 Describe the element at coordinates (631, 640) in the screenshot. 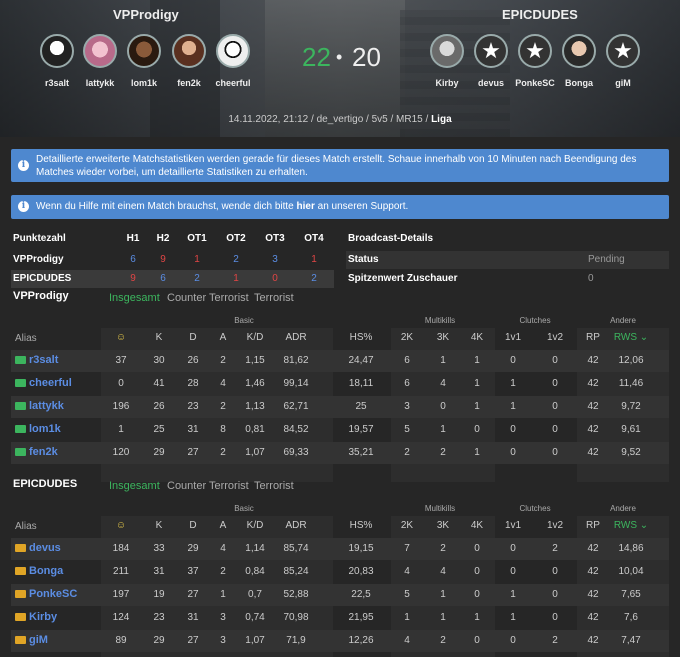

I see `stat-cell: 7,47` at that location.